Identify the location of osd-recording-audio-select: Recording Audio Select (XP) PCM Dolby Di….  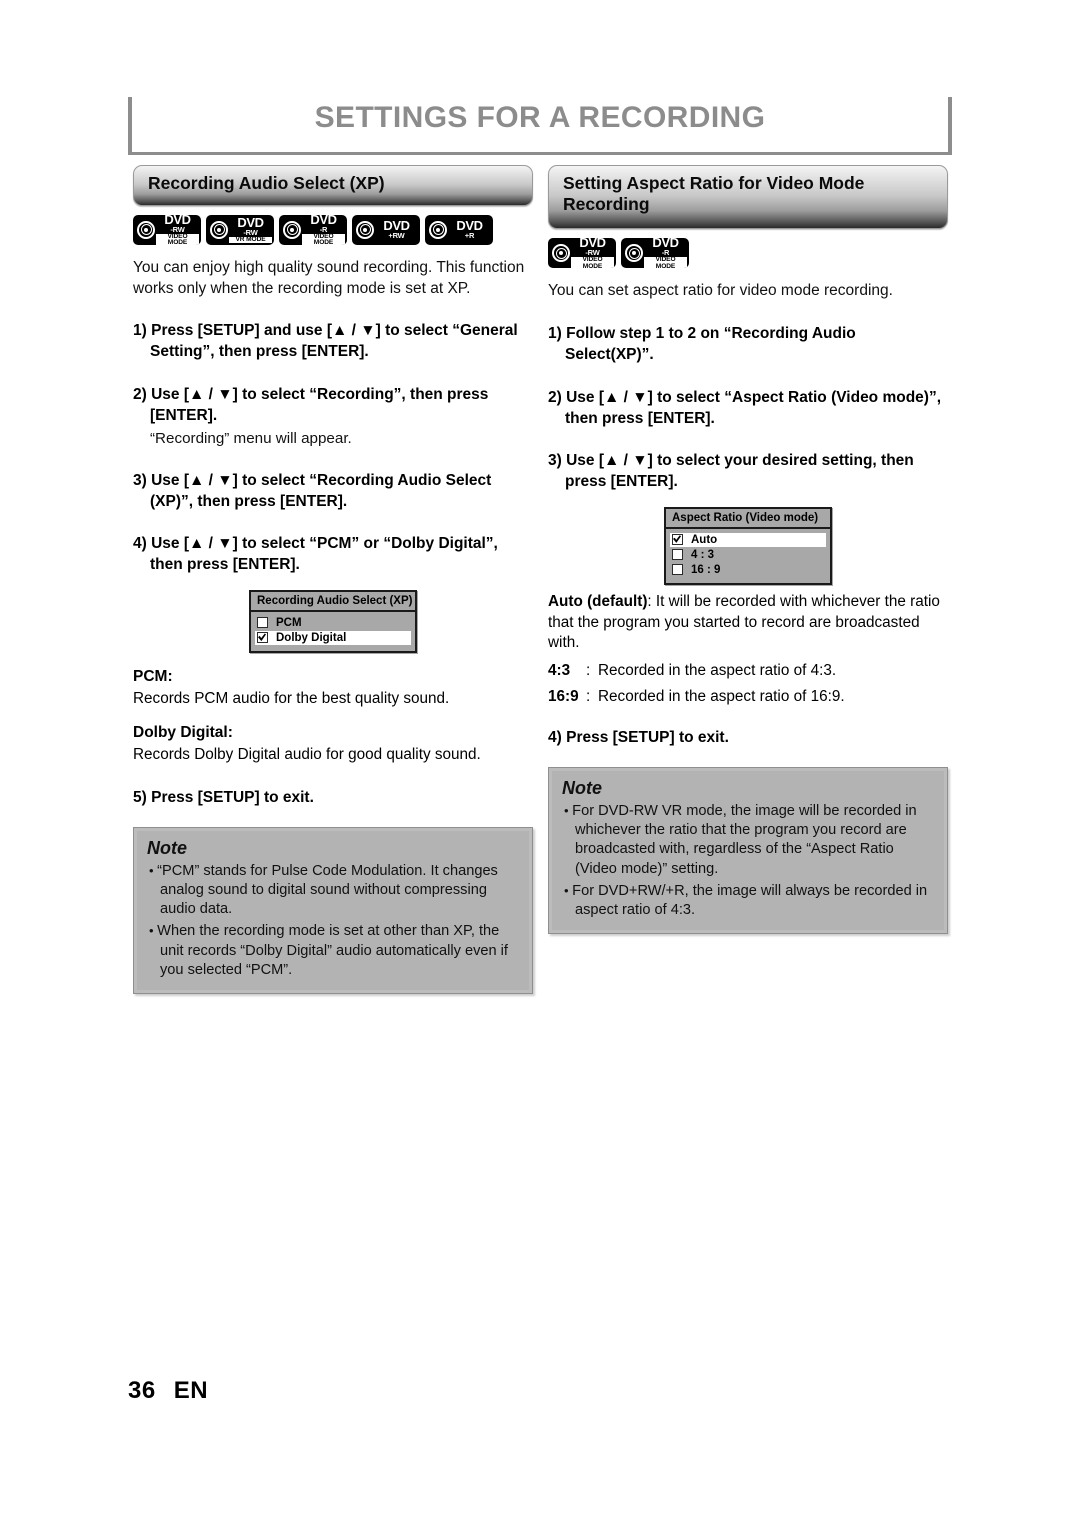
(333, 621).